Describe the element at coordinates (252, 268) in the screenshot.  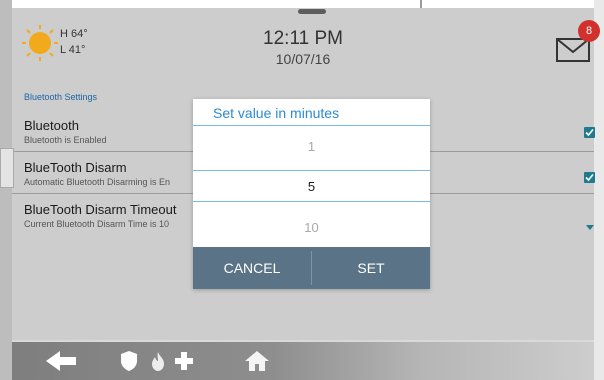
I see `cancel-button: CANCEL` at that location.